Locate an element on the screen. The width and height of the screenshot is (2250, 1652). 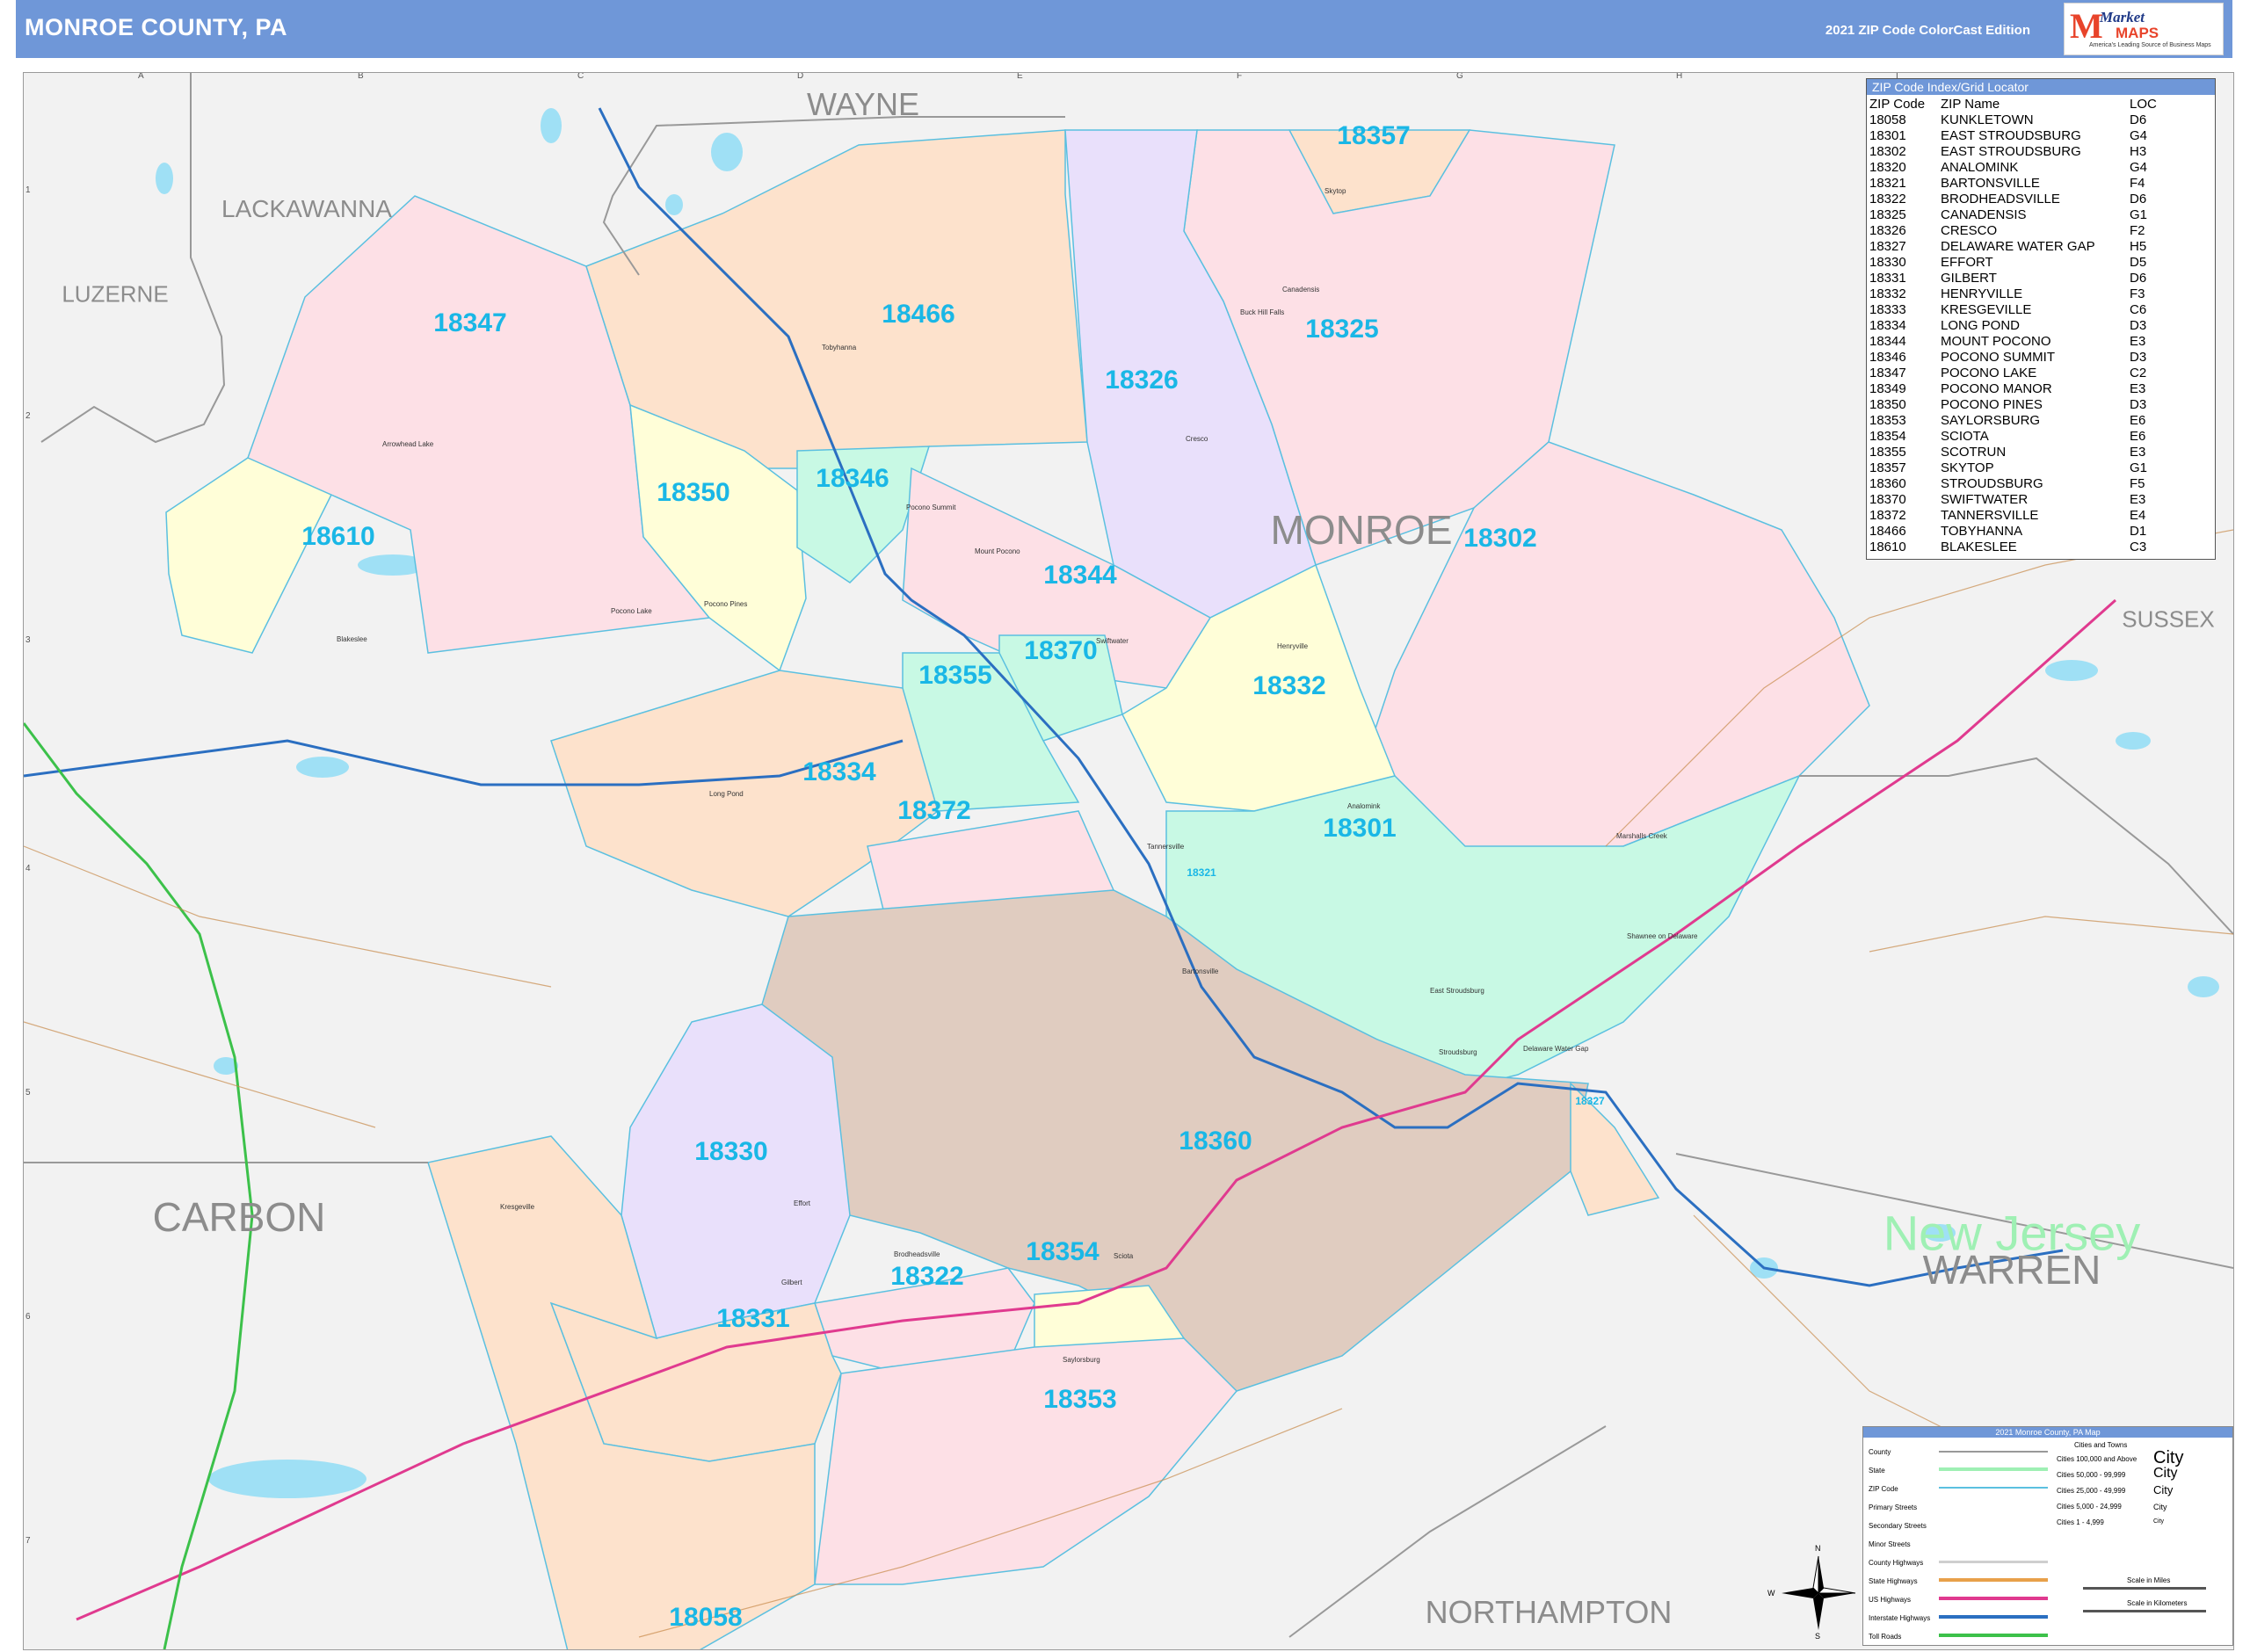
zip-label-18321: 18321 is located at coordinates (1201, 873).